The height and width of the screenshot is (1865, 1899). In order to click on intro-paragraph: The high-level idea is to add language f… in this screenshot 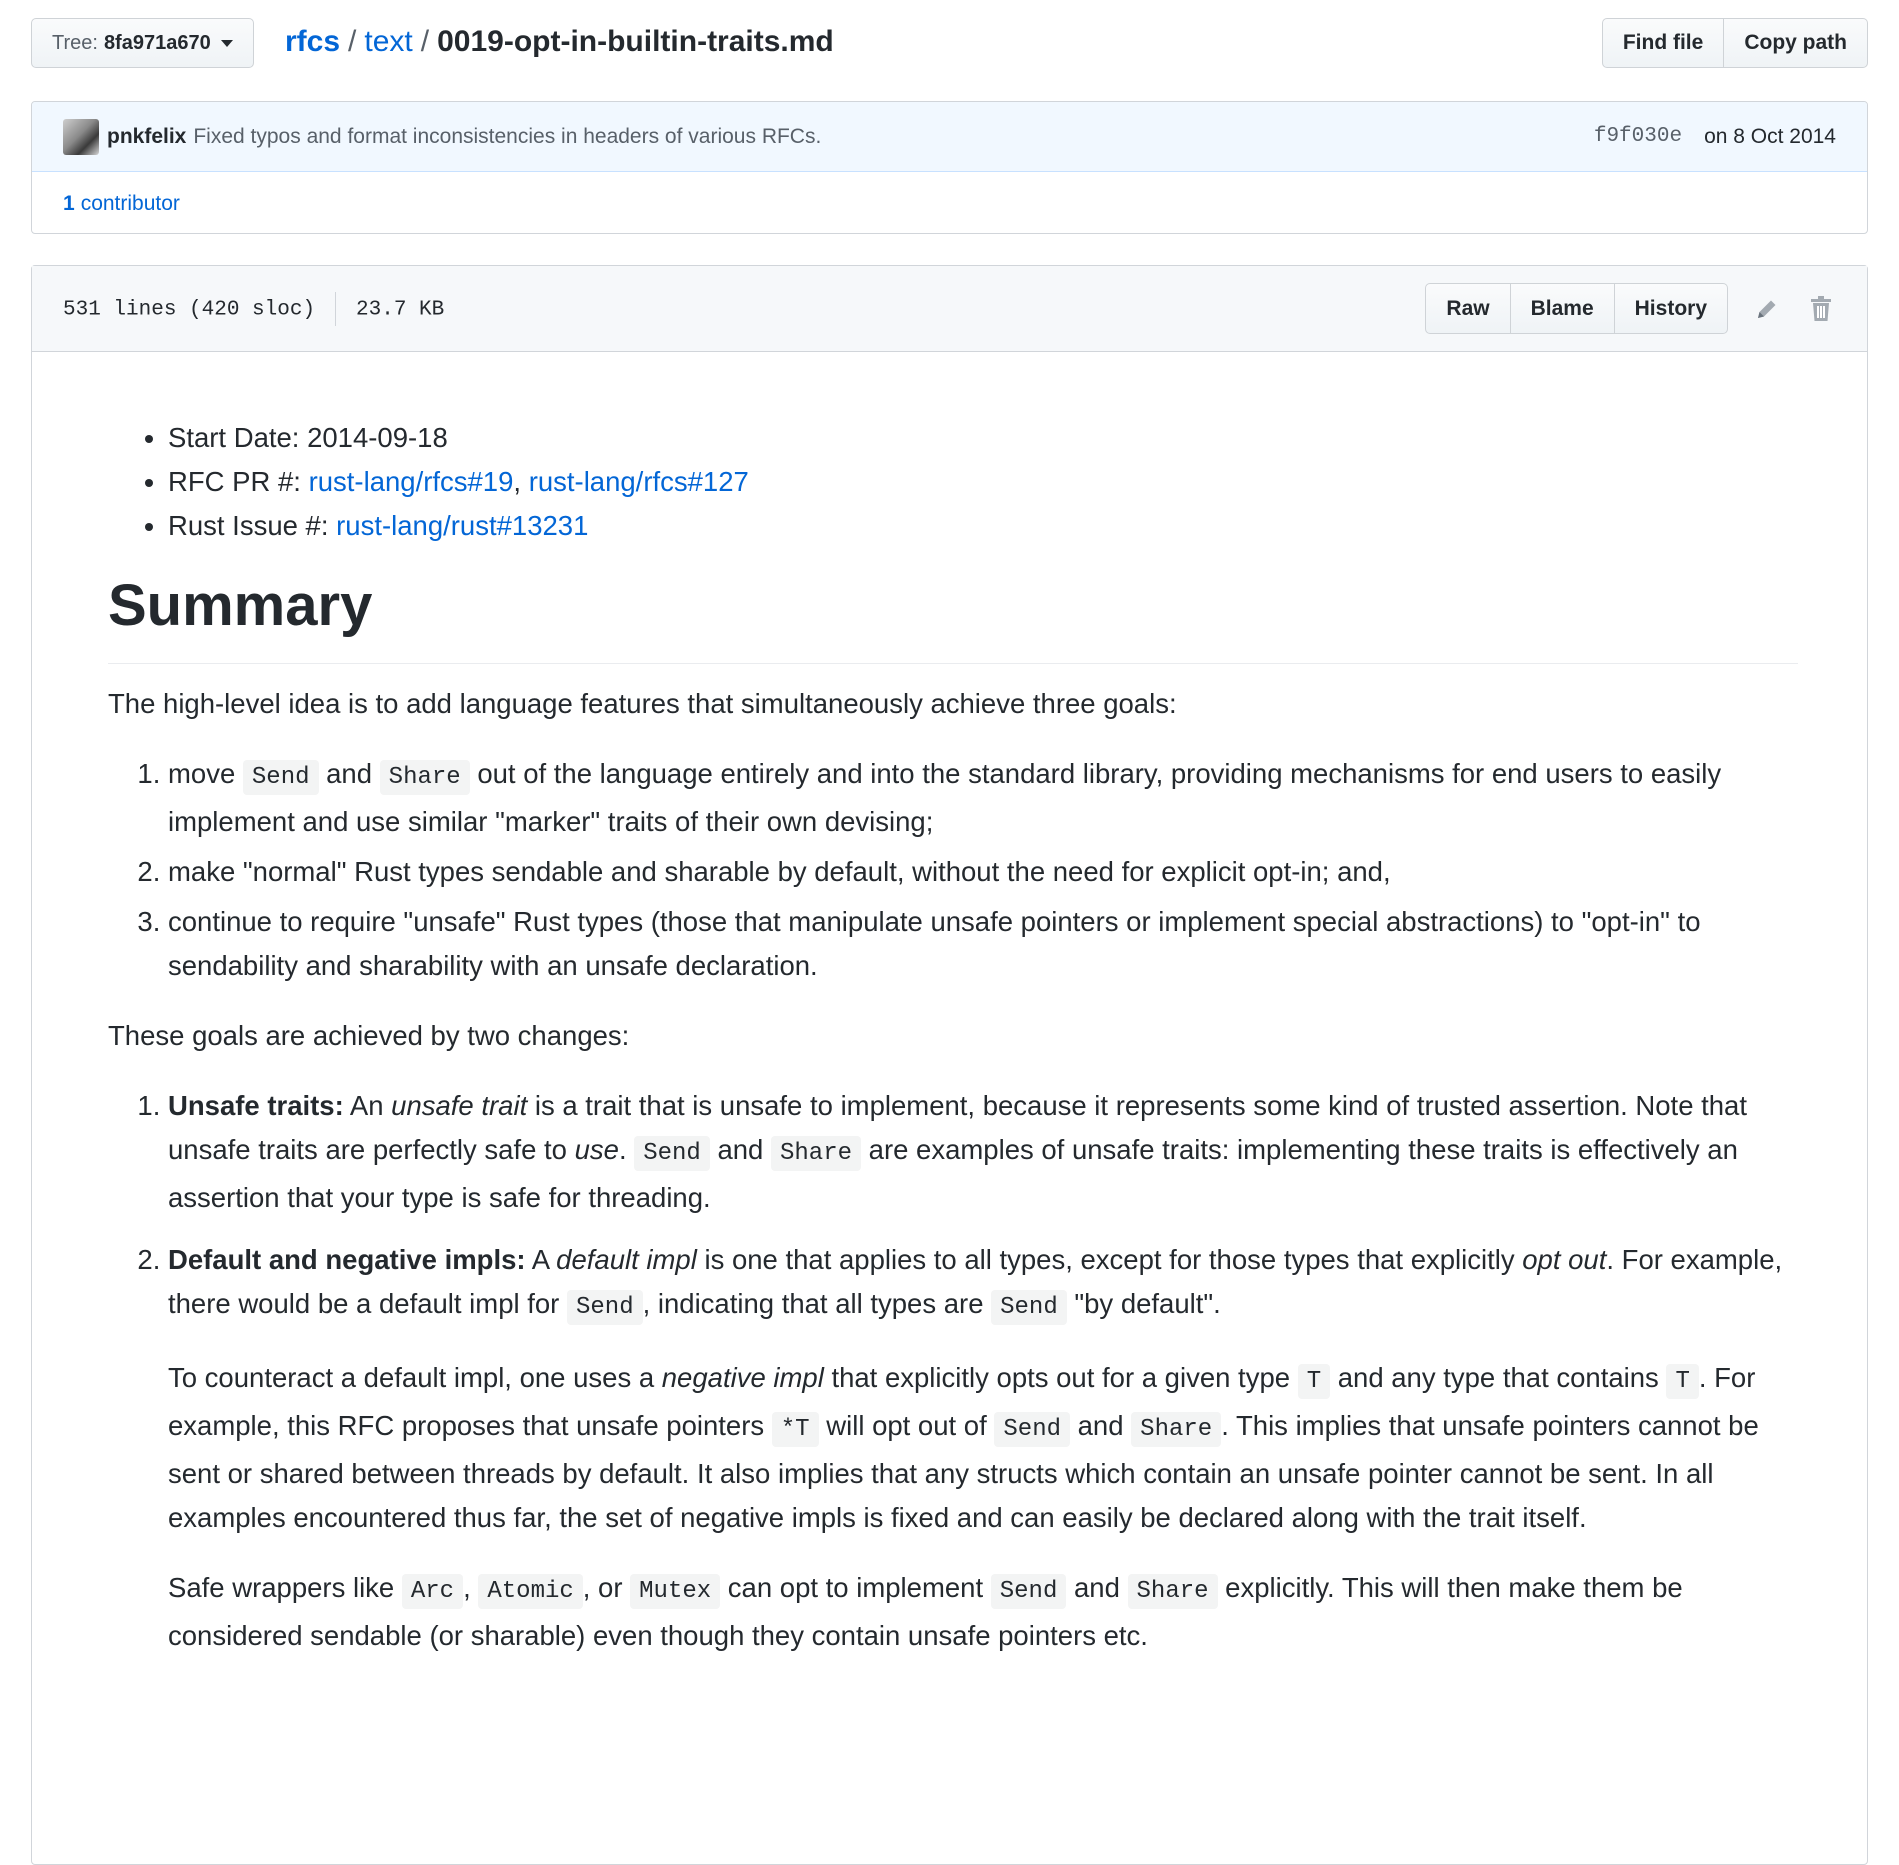, I will do `click(642, 703)`.